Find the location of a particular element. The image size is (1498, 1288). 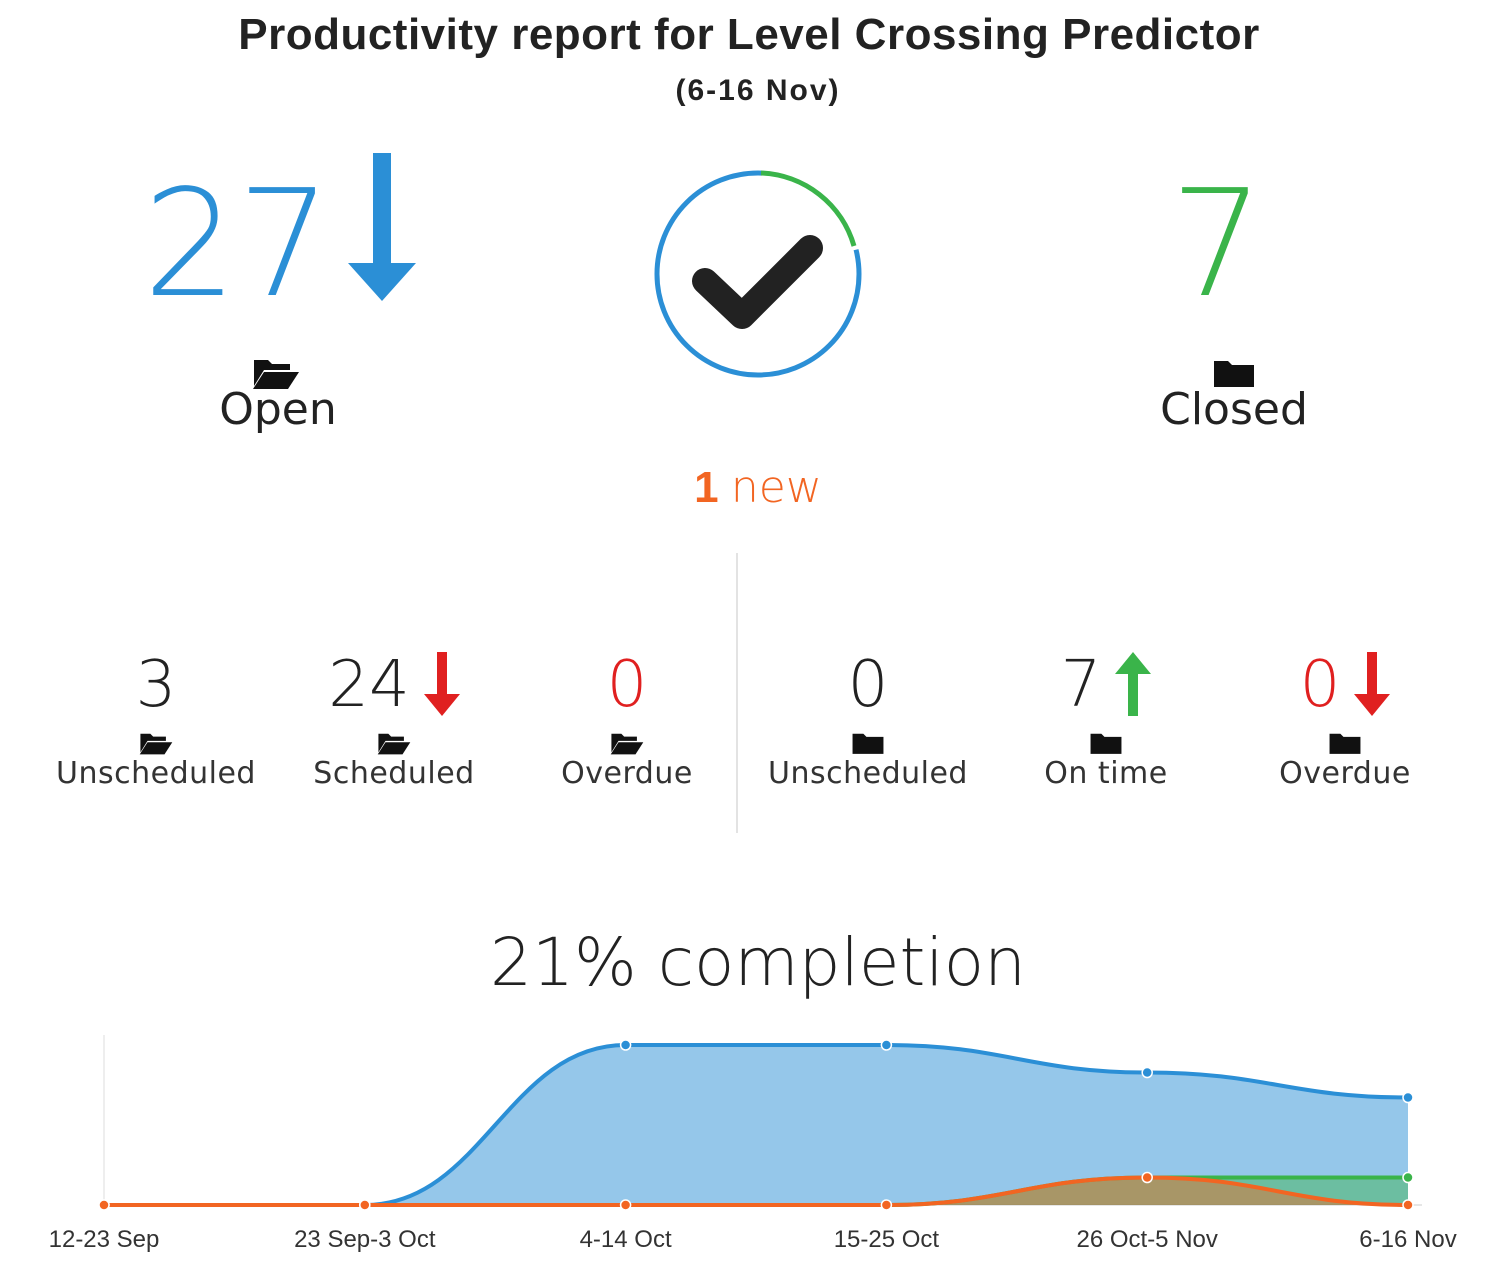

completion-label: 21% completion is located at coordinates (758, 962).